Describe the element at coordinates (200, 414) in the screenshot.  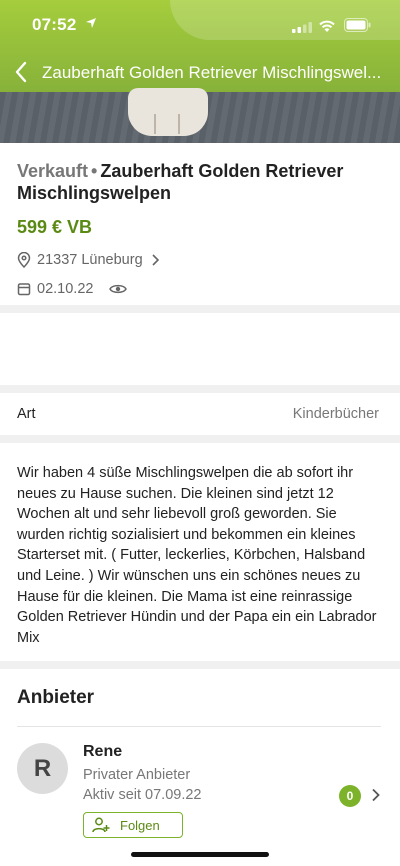
I see `details-row-art: Art Kinderbücher` at that location.